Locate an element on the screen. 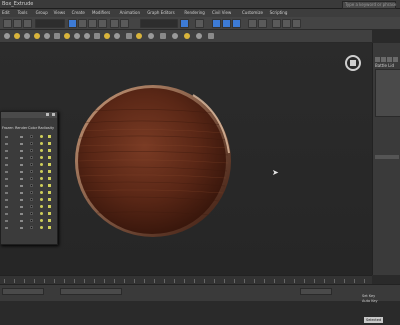 The width and height of the screenshot is (400, 325). window-crossing-icon is located at coordinates (102, 23).